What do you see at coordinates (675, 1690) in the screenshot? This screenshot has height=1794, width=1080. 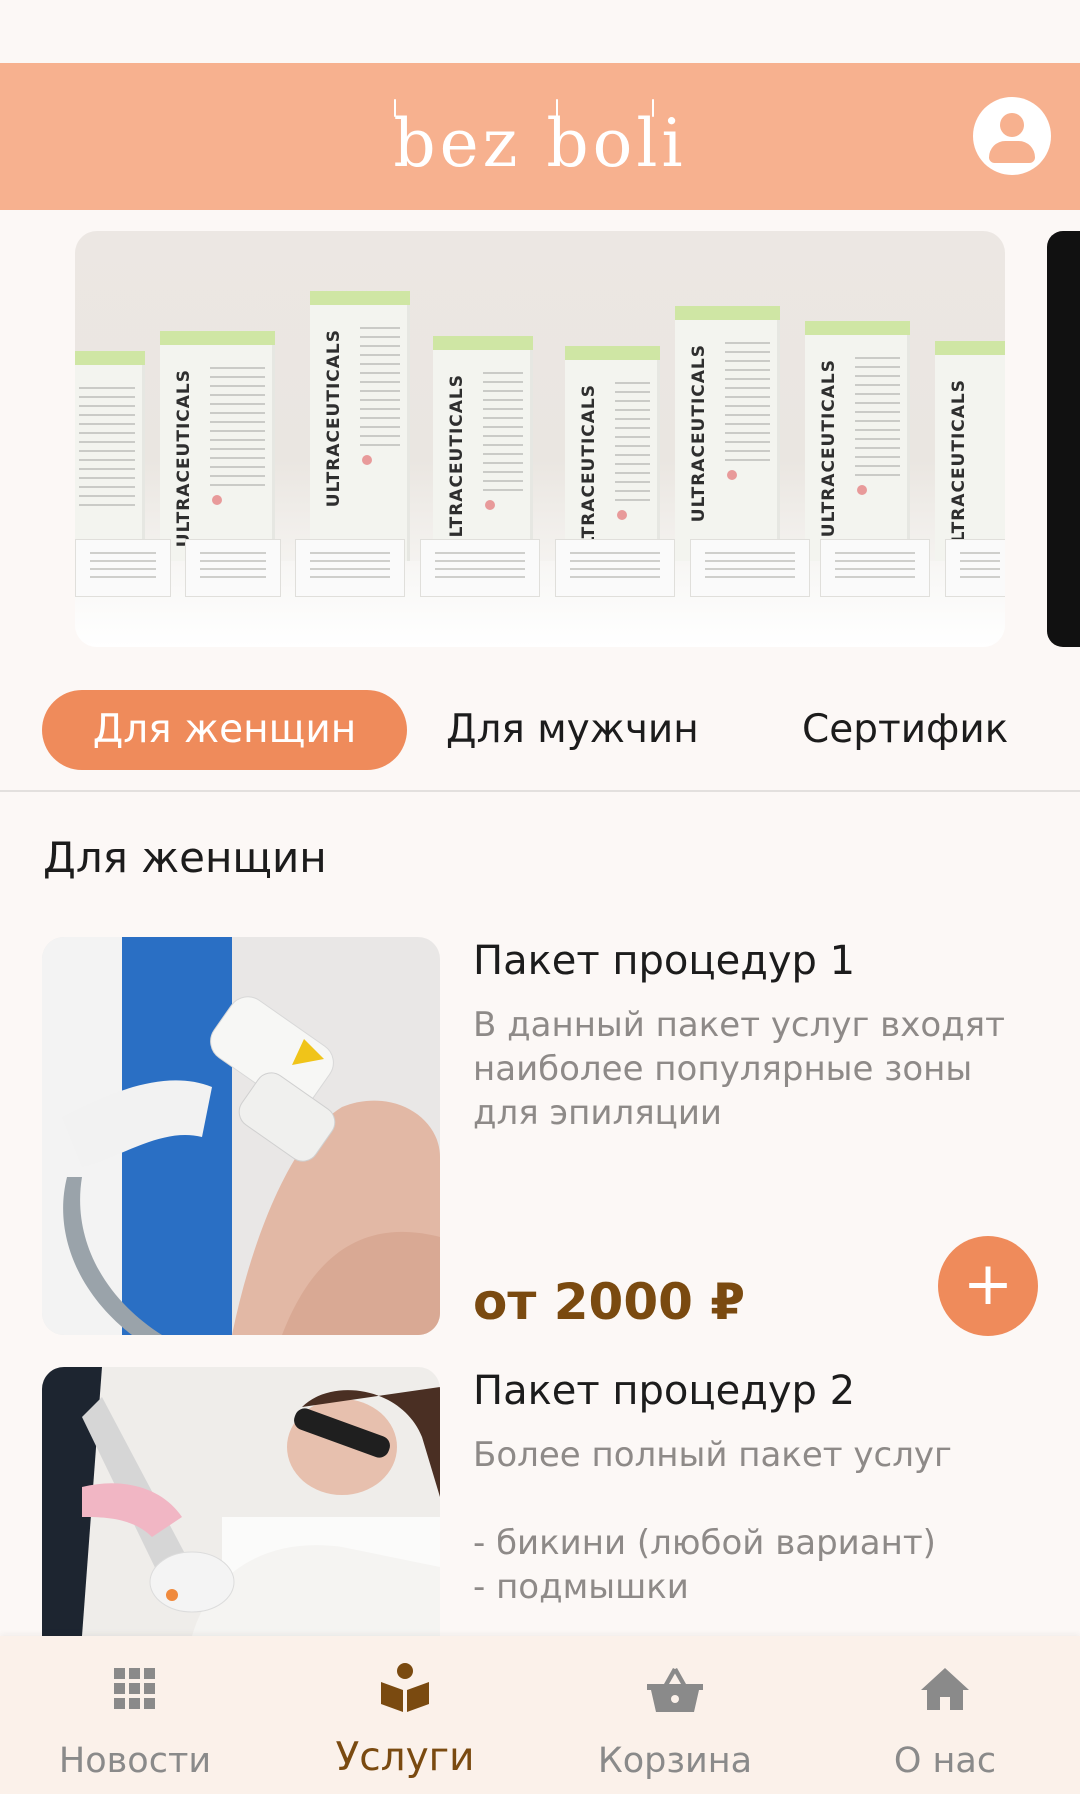 I see `basket-icon` at bounding box center [675, 1690].